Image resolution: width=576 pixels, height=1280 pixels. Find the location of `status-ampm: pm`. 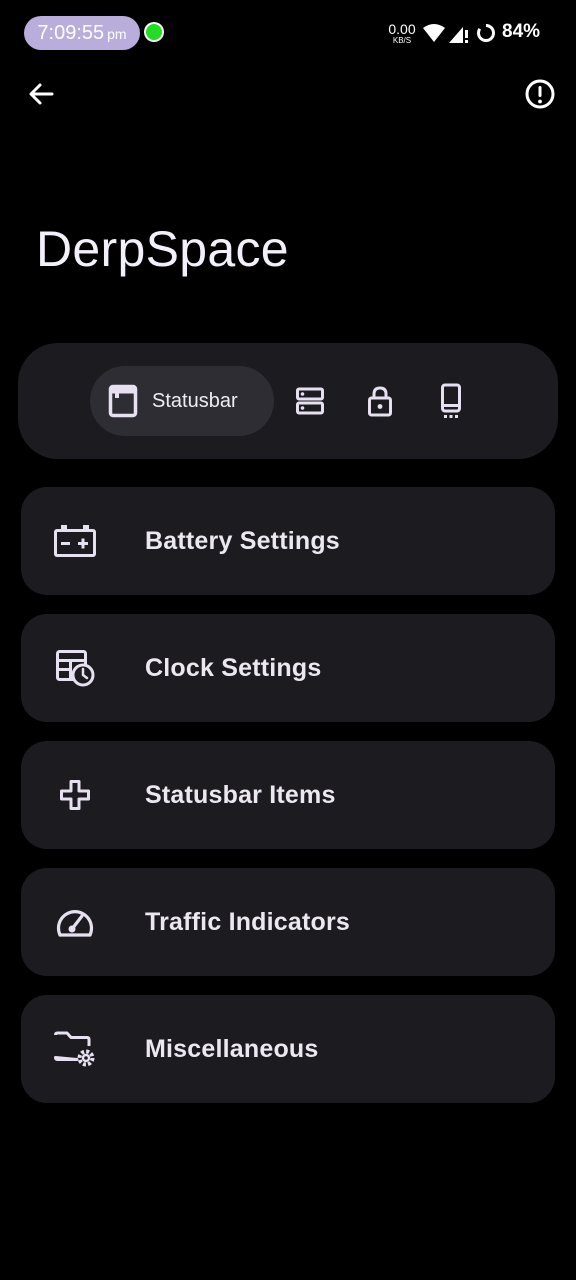

status-ampm: pm is located at coordinates (117, 34).